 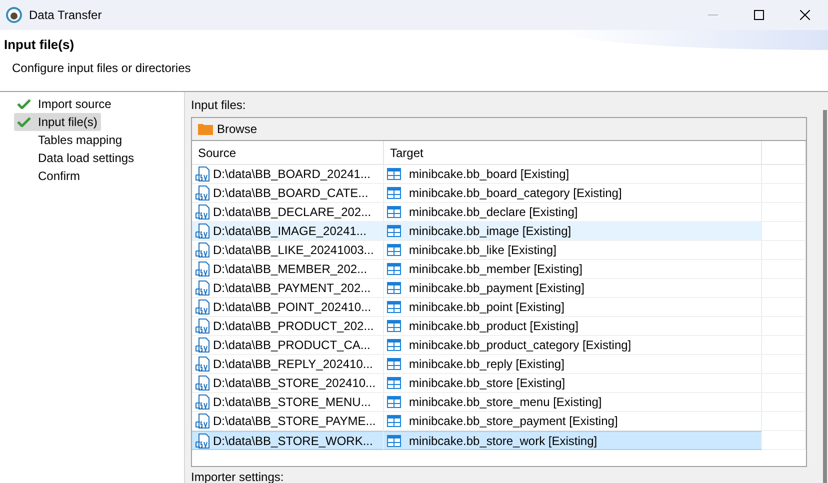 I want to click on target-table: minibcake.bb_point [Existing], so click(x=486, y=307).